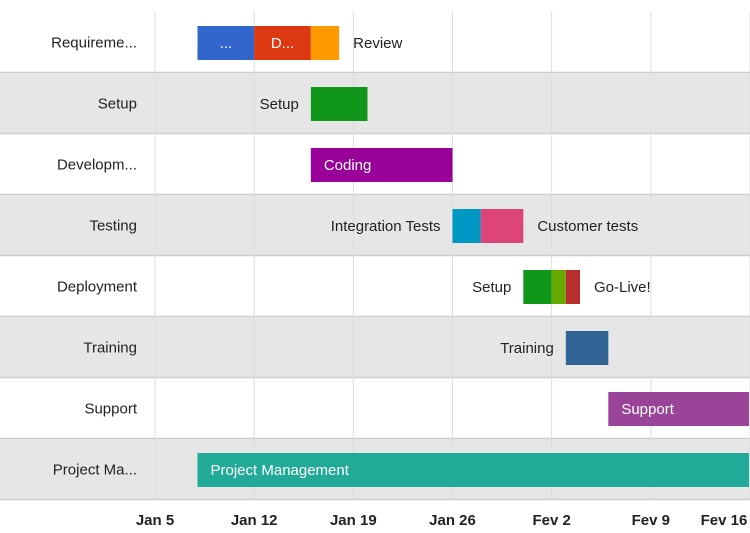 Image resolution: width=750 pixels, height=533 pixels. Describe the element at coordinates (551, 520) in the screenshot. I see `x-tick-label: Fev 2` at that location.